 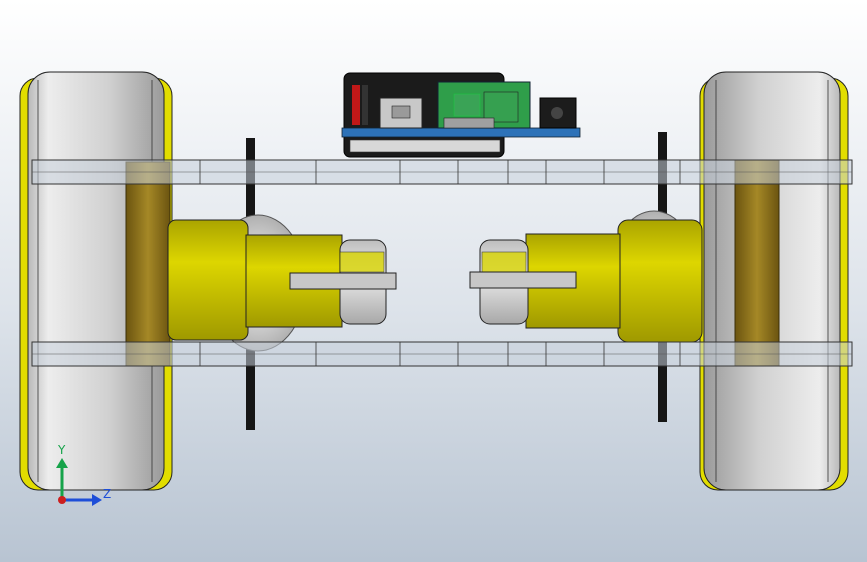 I want to click on left-gear-motor, so click(x=282, y=280).